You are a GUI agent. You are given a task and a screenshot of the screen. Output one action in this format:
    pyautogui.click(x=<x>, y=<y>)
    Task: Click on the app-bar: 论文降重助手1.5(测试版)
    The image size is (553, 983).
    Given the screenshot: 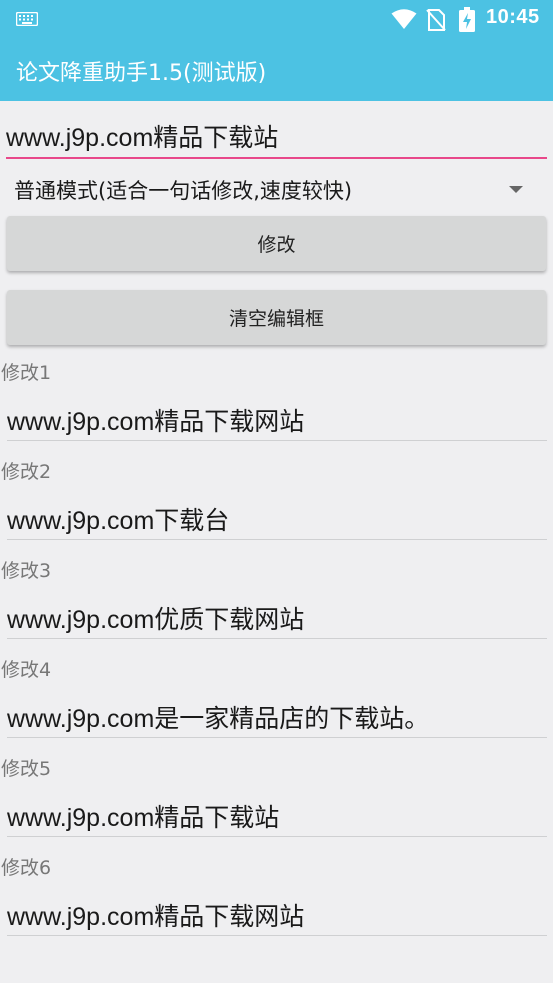 What is the action you would take?
    pyautogui.click(x=276, y=69)
    